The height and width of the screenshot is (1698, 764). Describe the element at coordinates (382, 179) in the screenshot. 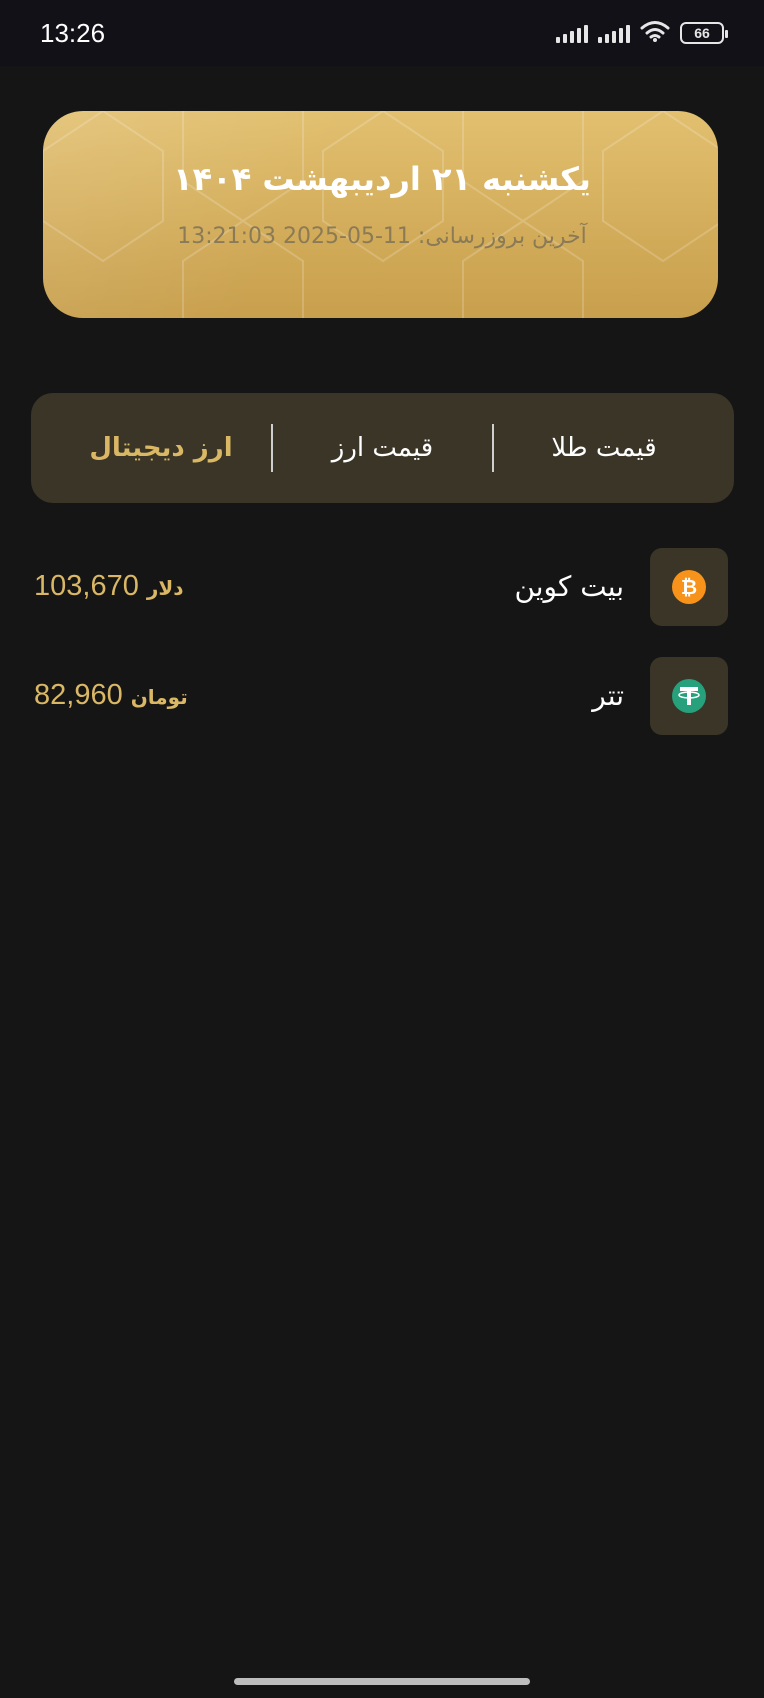

I see `date-title: یکشنبه ۲۱ اردیبهشت ۱۴۰۴` at that location.